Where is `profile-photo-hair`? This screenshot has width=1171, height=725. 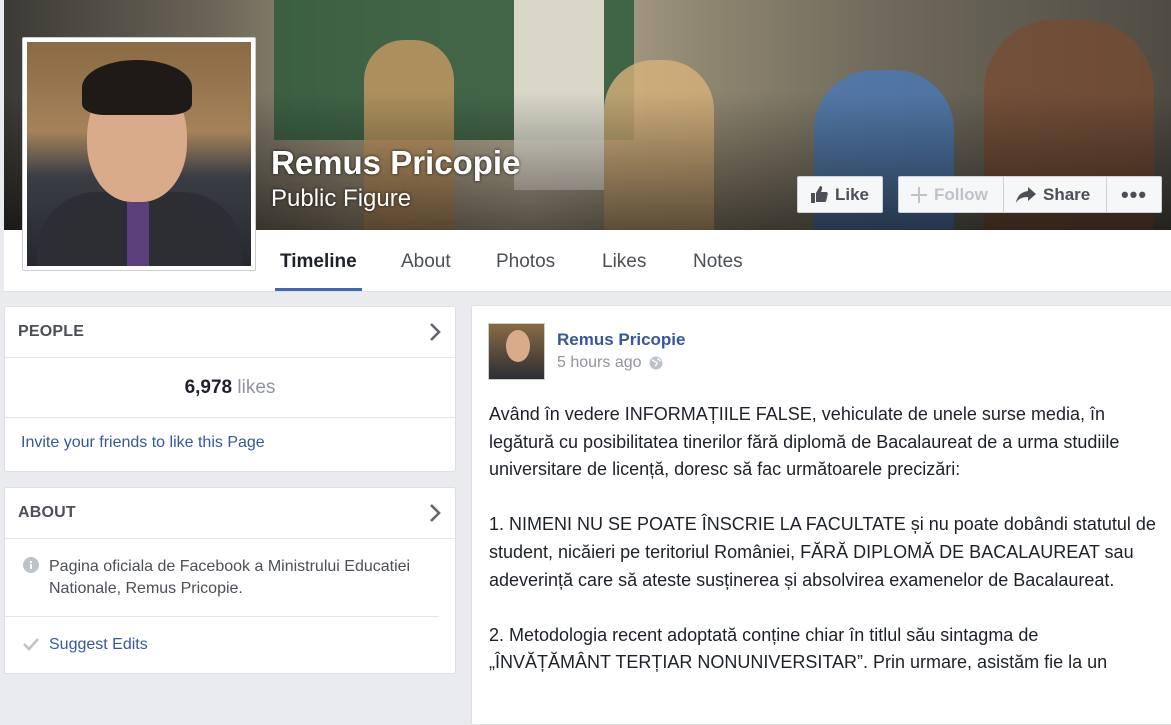 profile-photo-hair is located at coordinates (137, 87).